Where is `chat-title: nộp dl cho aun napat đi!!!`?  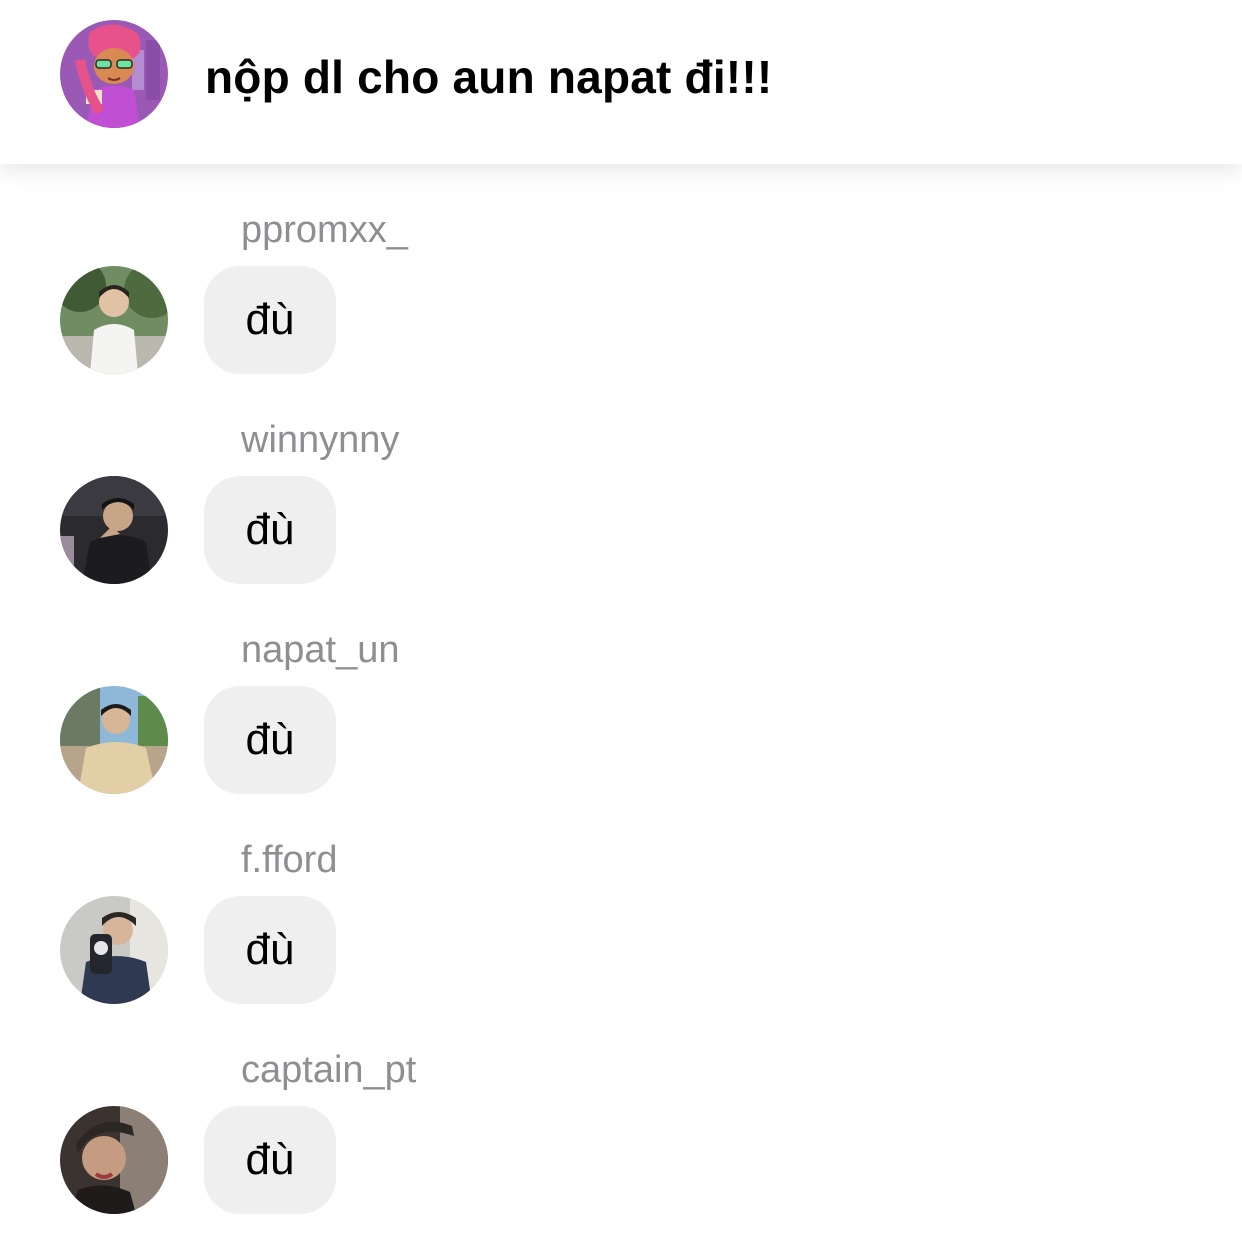
chat-title: nộp dl cho aun napat đi!!! is located at coordinates (488, 77).